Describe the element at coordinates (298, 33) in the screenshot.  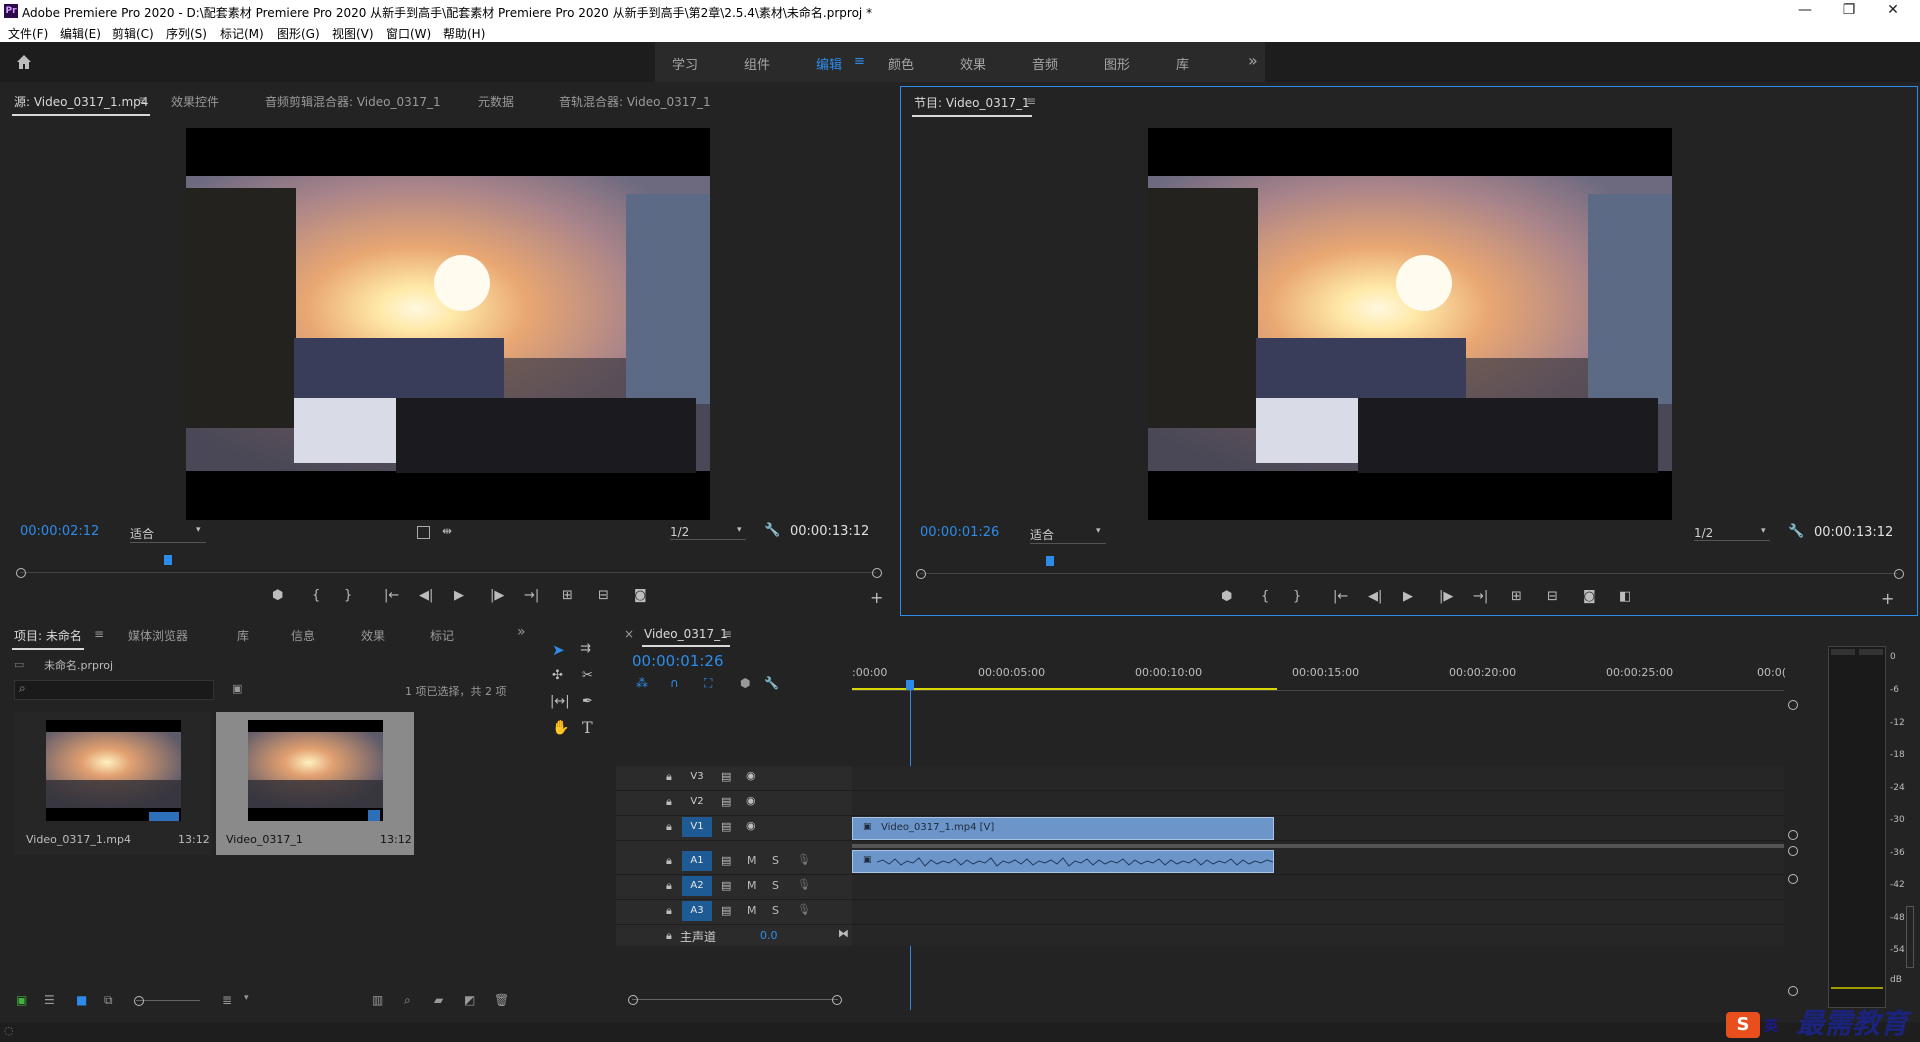
I see `menu-graphics: 图形(G)` at that location.